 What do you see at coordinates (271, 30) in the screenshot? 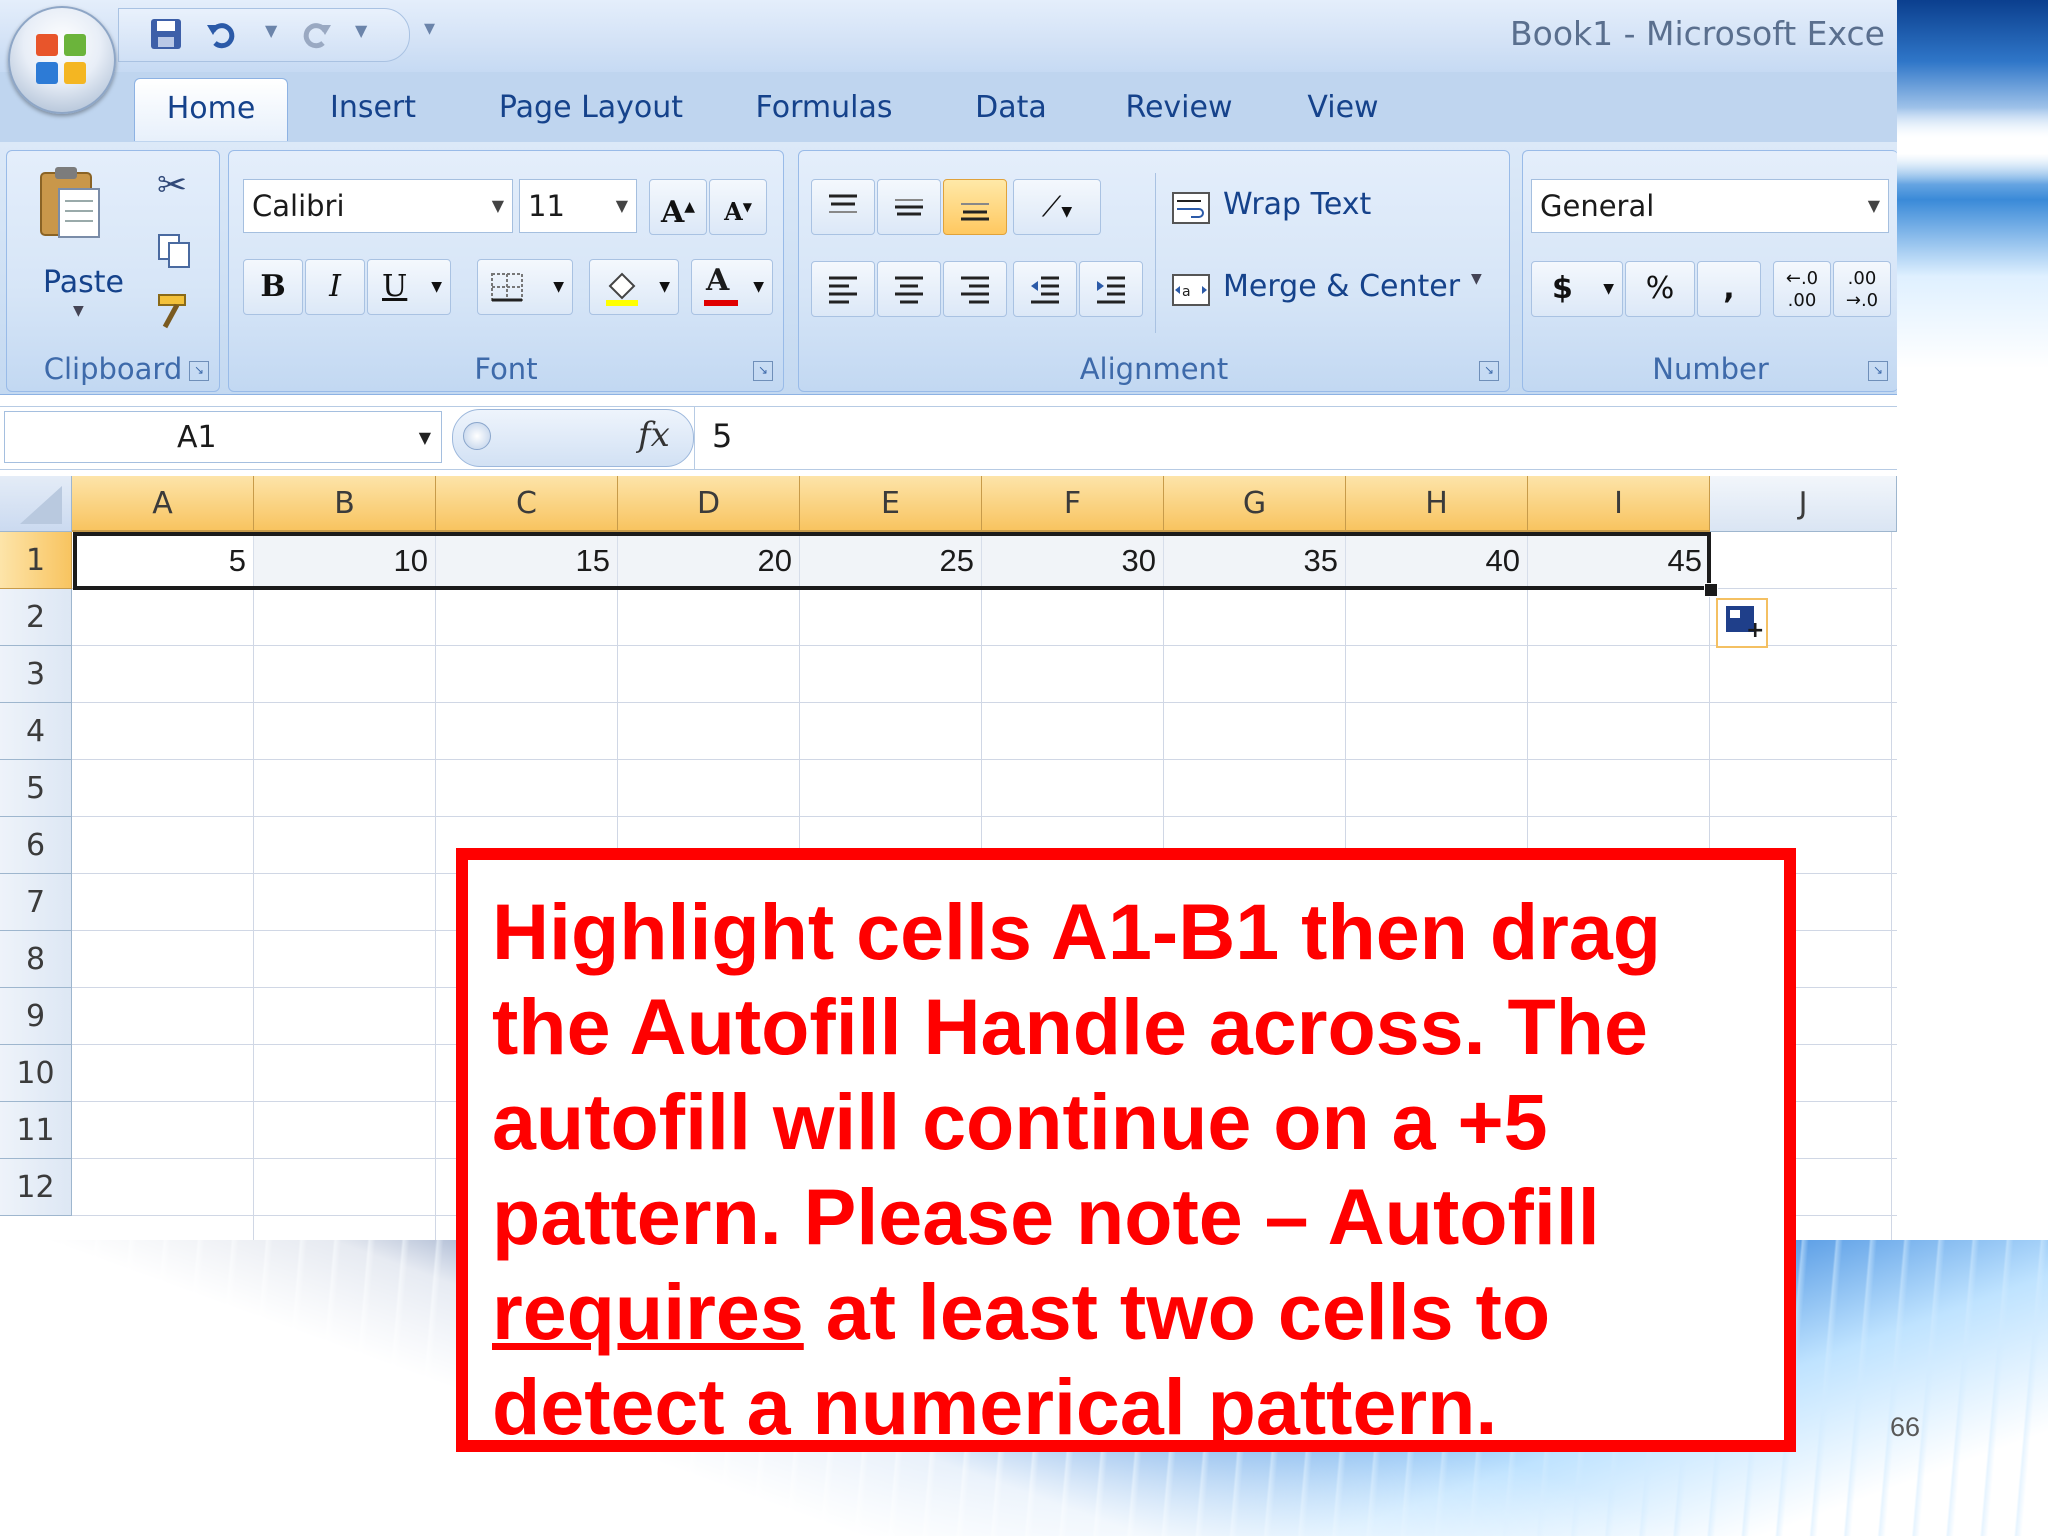
I see `undo-dropdown-icon: ▼` at bounding box center [271, 30].